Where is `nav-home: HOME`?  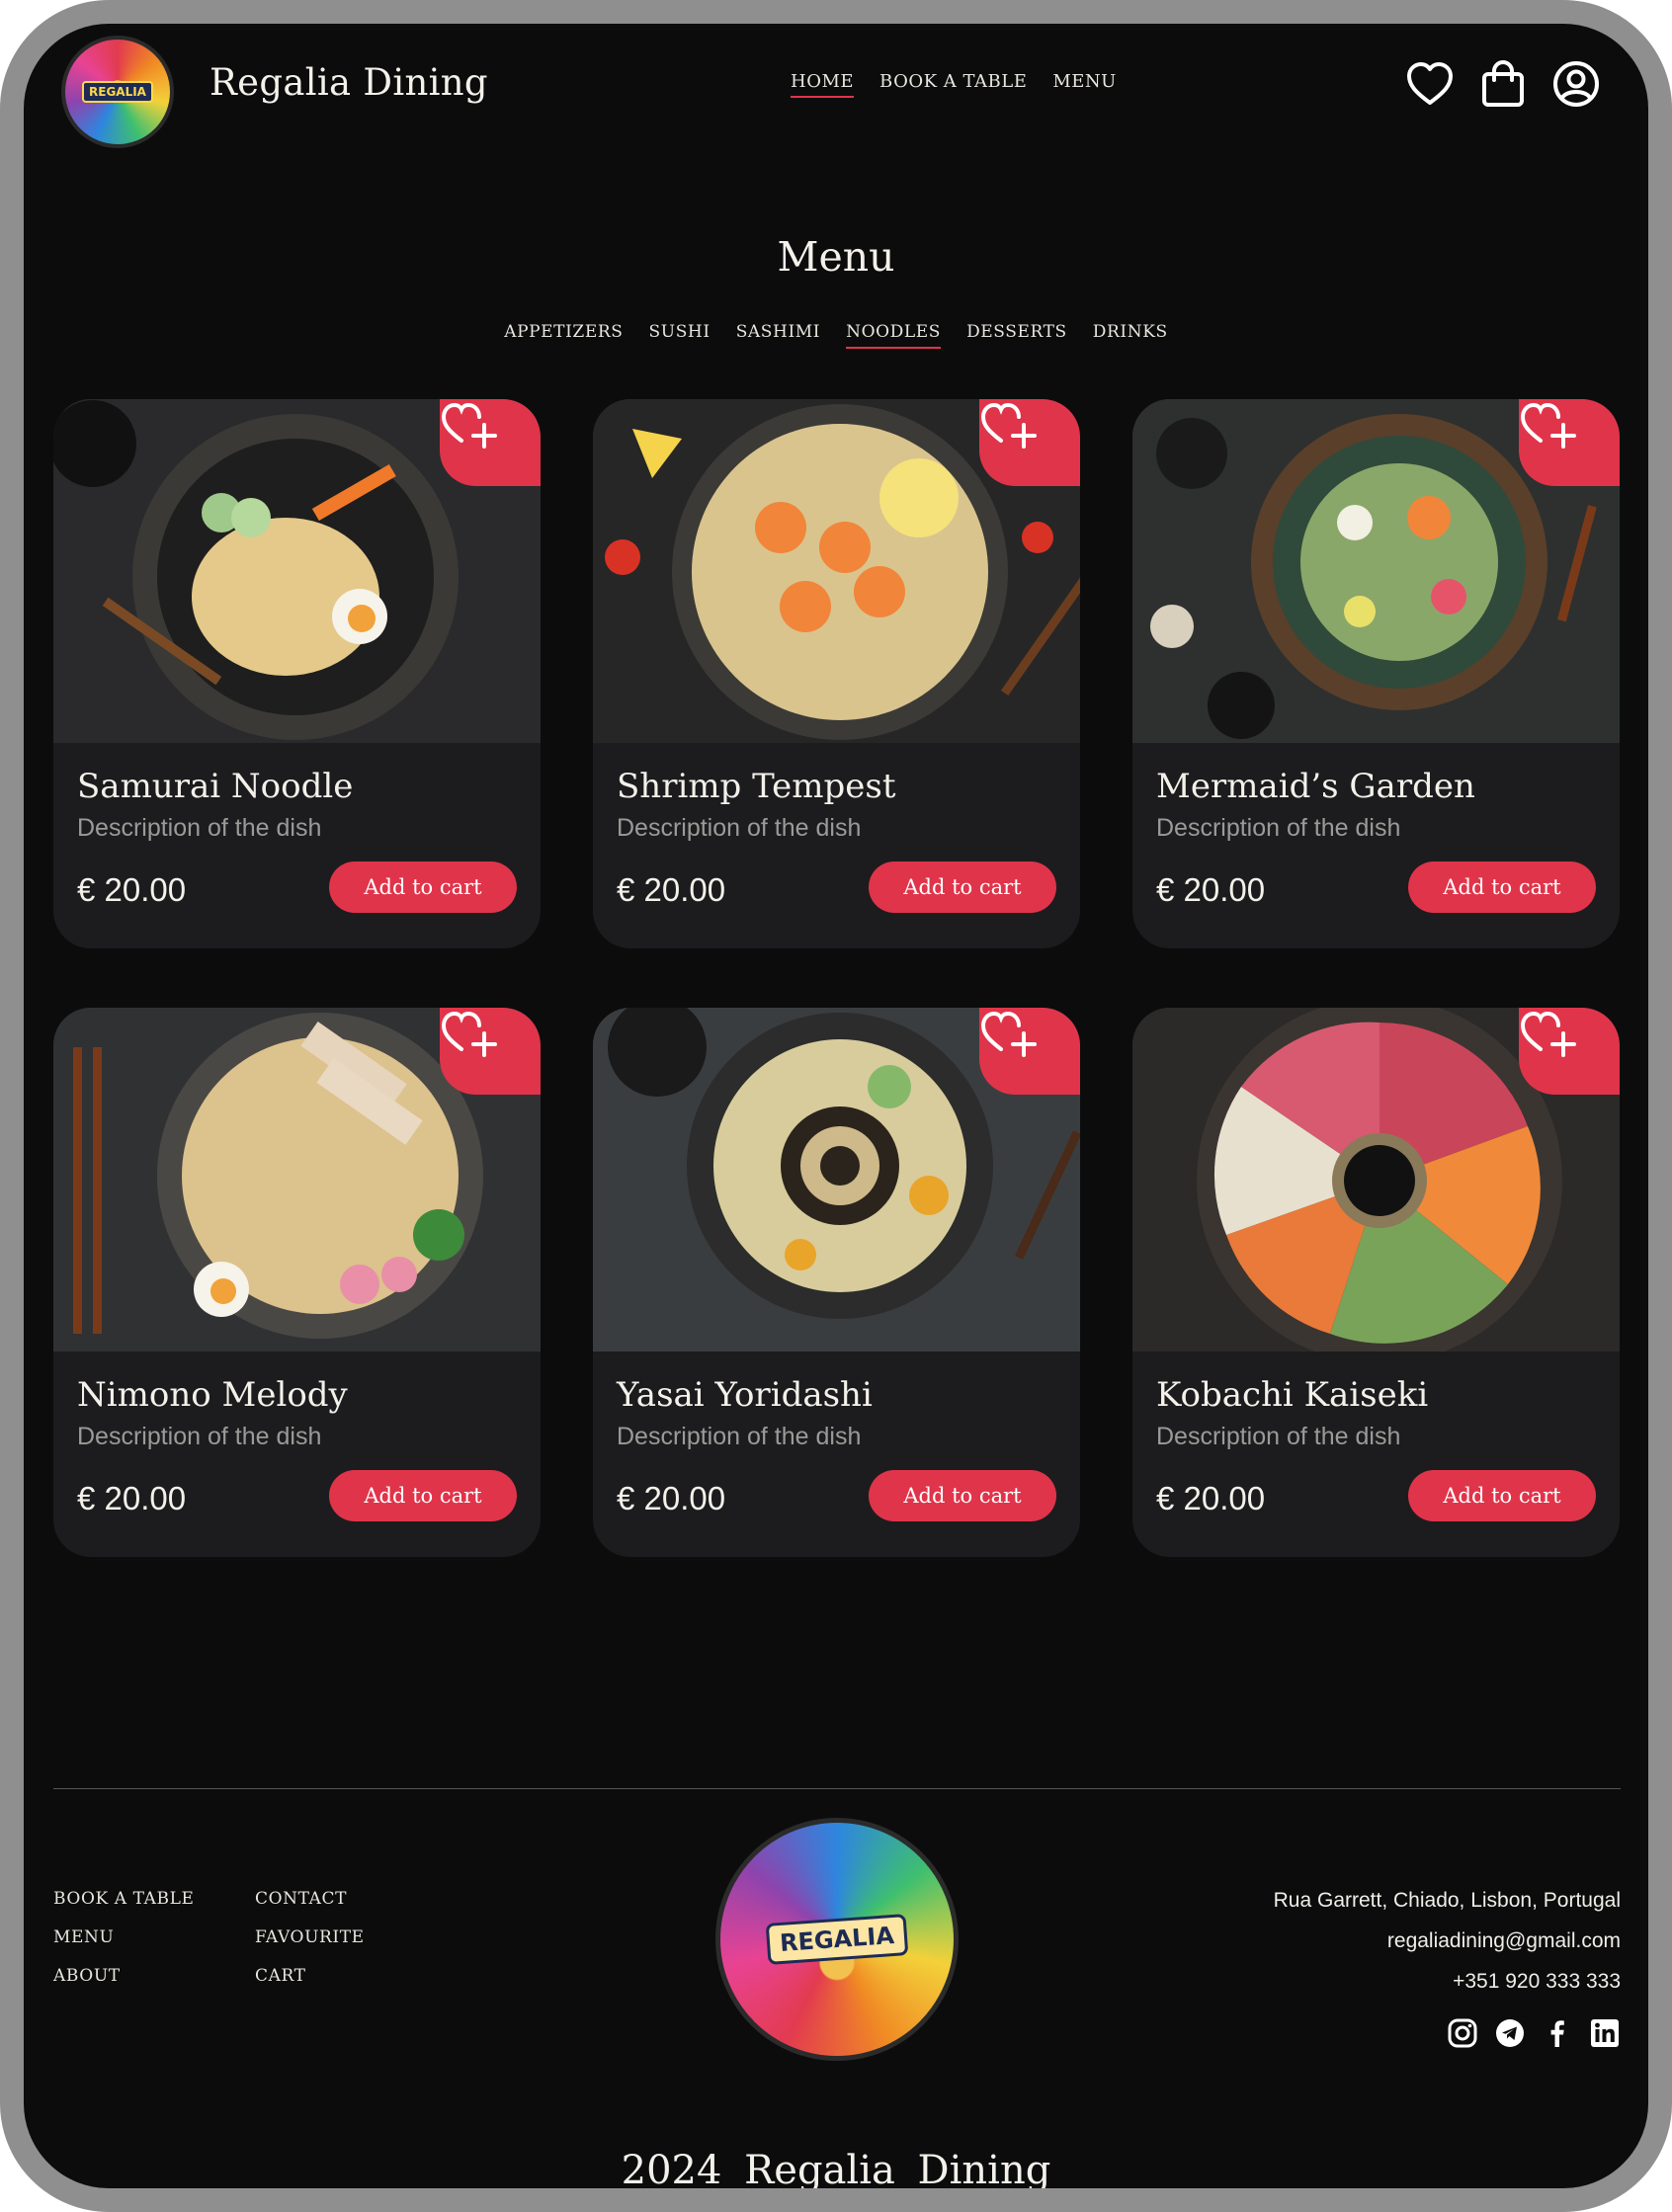 nav-home: HOME is located at coordinates (823, 84).